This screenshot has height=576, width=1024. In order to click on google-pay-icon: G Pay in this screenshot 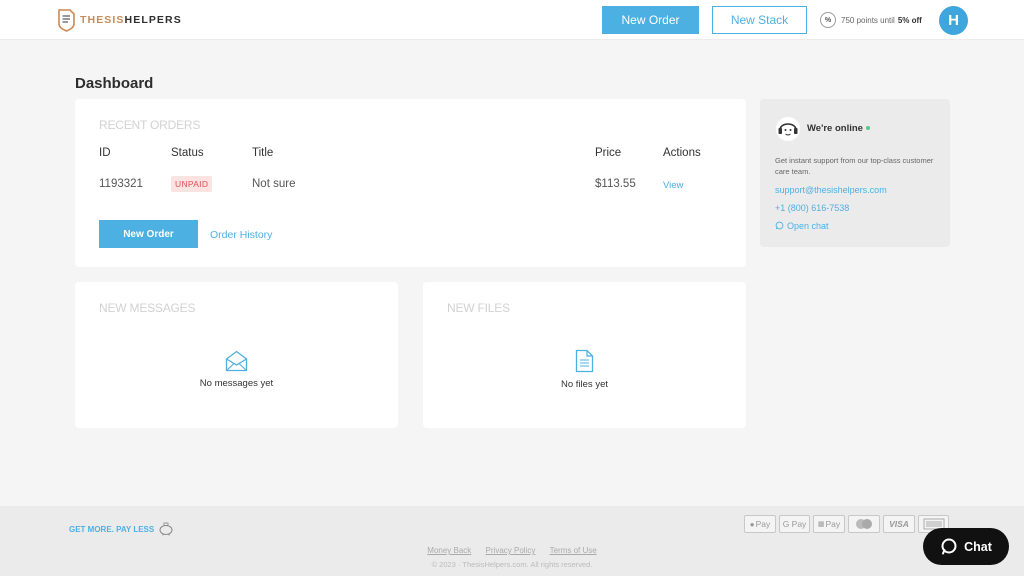, I will do `click(794, 524)`.